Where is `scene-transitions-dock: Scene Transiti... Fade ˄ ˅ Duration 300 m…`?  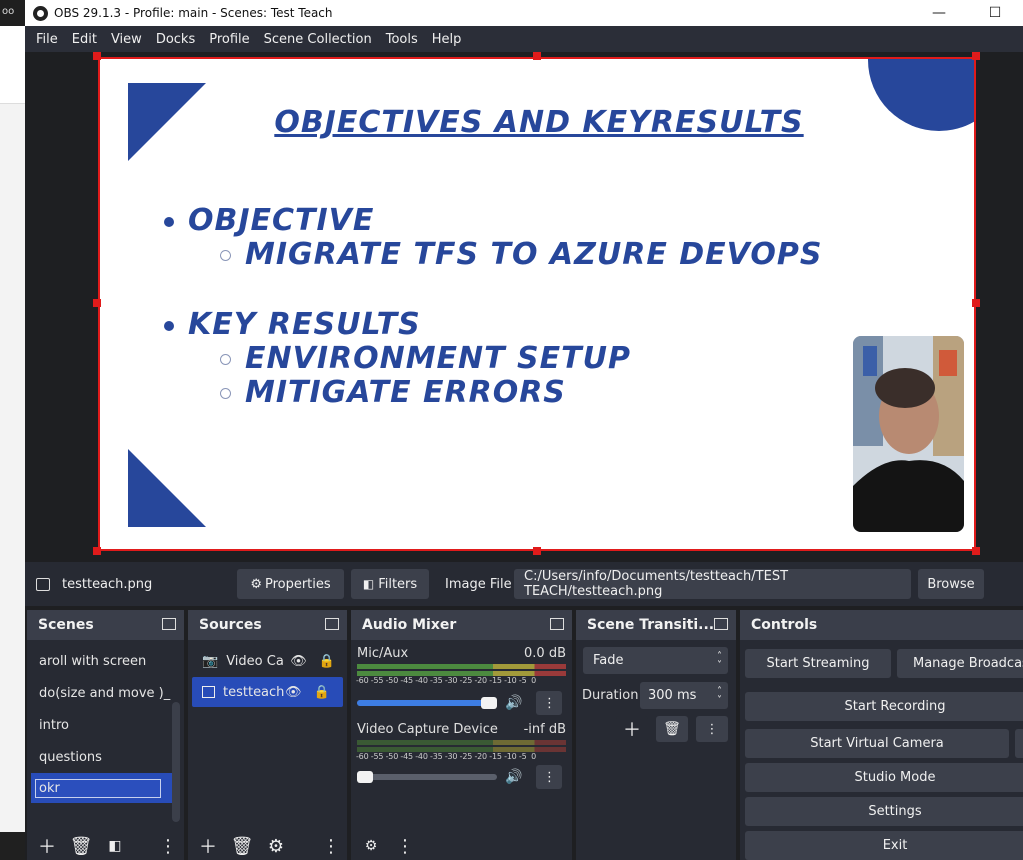
scene-transitions-dock: Scene Transiti... Fade ˄ ˅ Duration 300 m… is located at coordinates (656, 735).